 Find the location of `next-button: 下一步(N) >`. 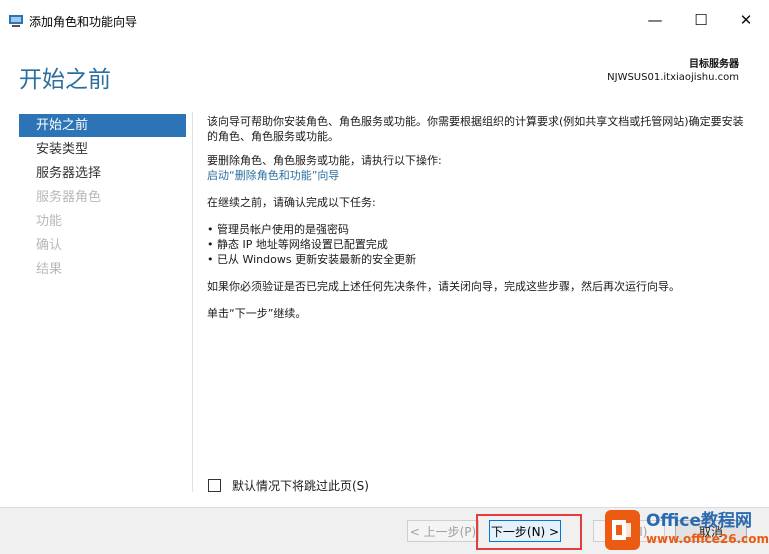

next-button: 下一步(N) > is located at coordinates (525, 531).